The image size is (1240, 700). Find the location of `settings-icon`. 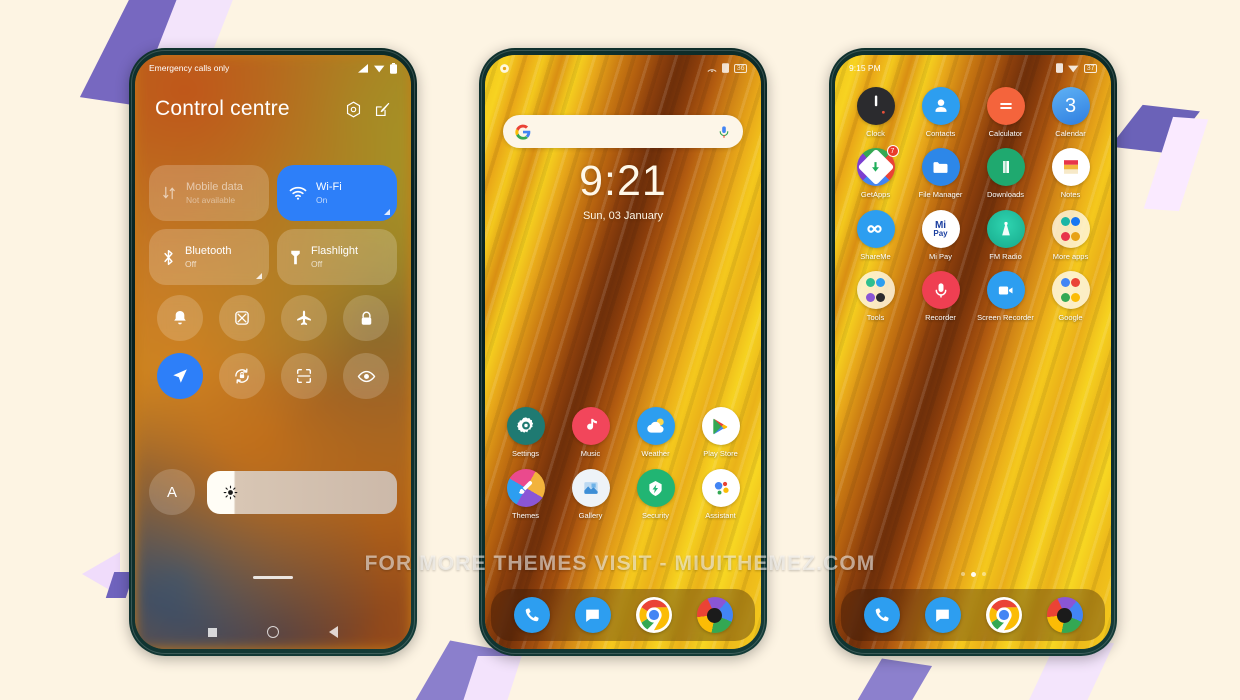

settings-icon is located at coordinates (353, 109).